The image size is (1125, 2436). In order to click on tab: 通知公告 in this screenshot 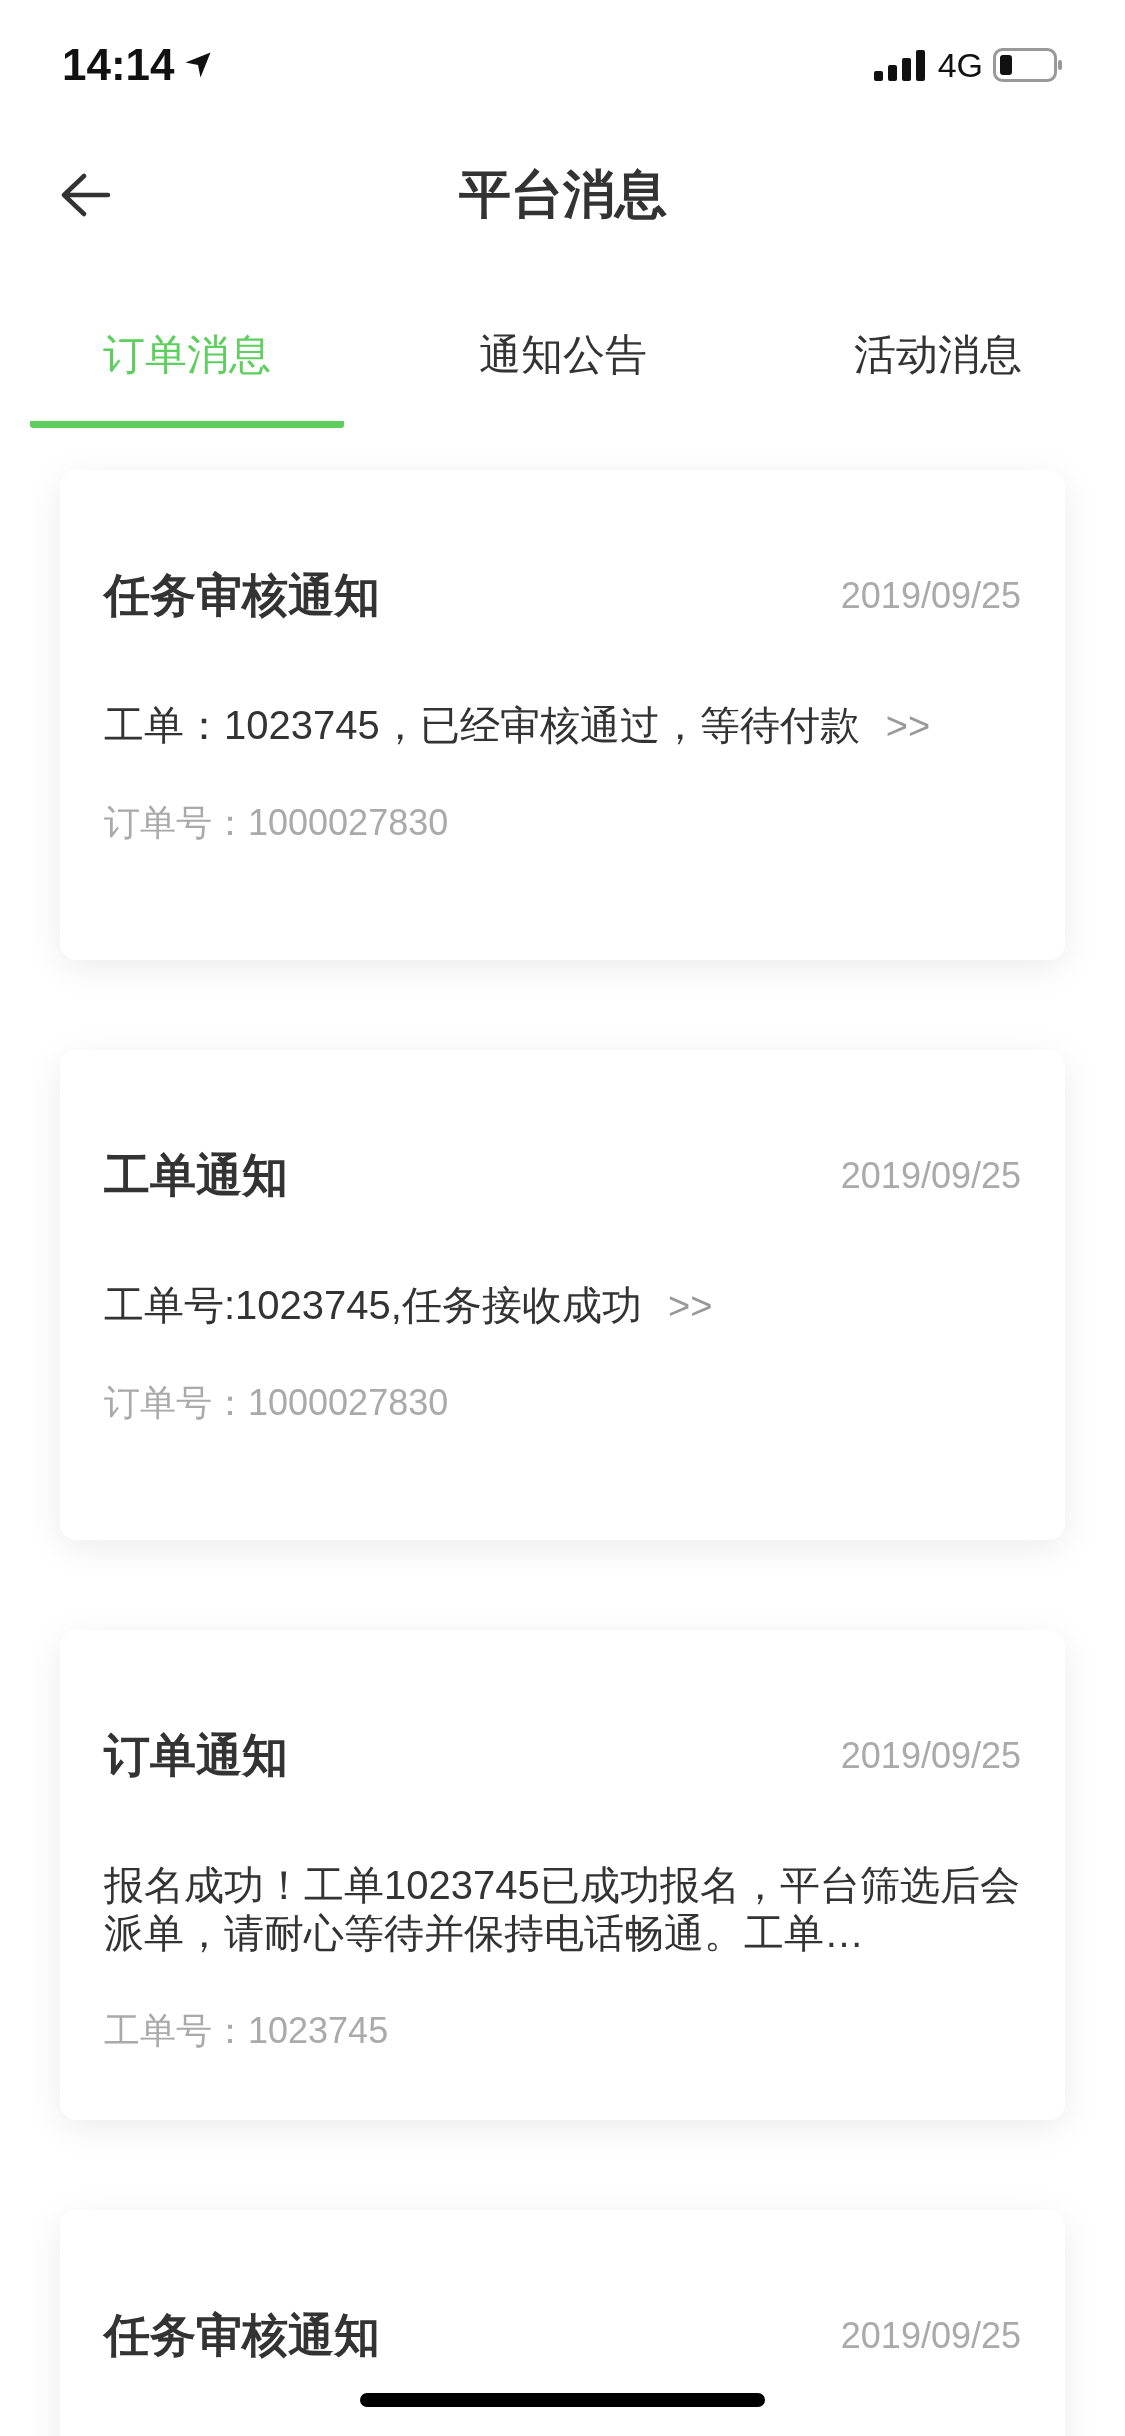, I will do `click(562, 371)`.